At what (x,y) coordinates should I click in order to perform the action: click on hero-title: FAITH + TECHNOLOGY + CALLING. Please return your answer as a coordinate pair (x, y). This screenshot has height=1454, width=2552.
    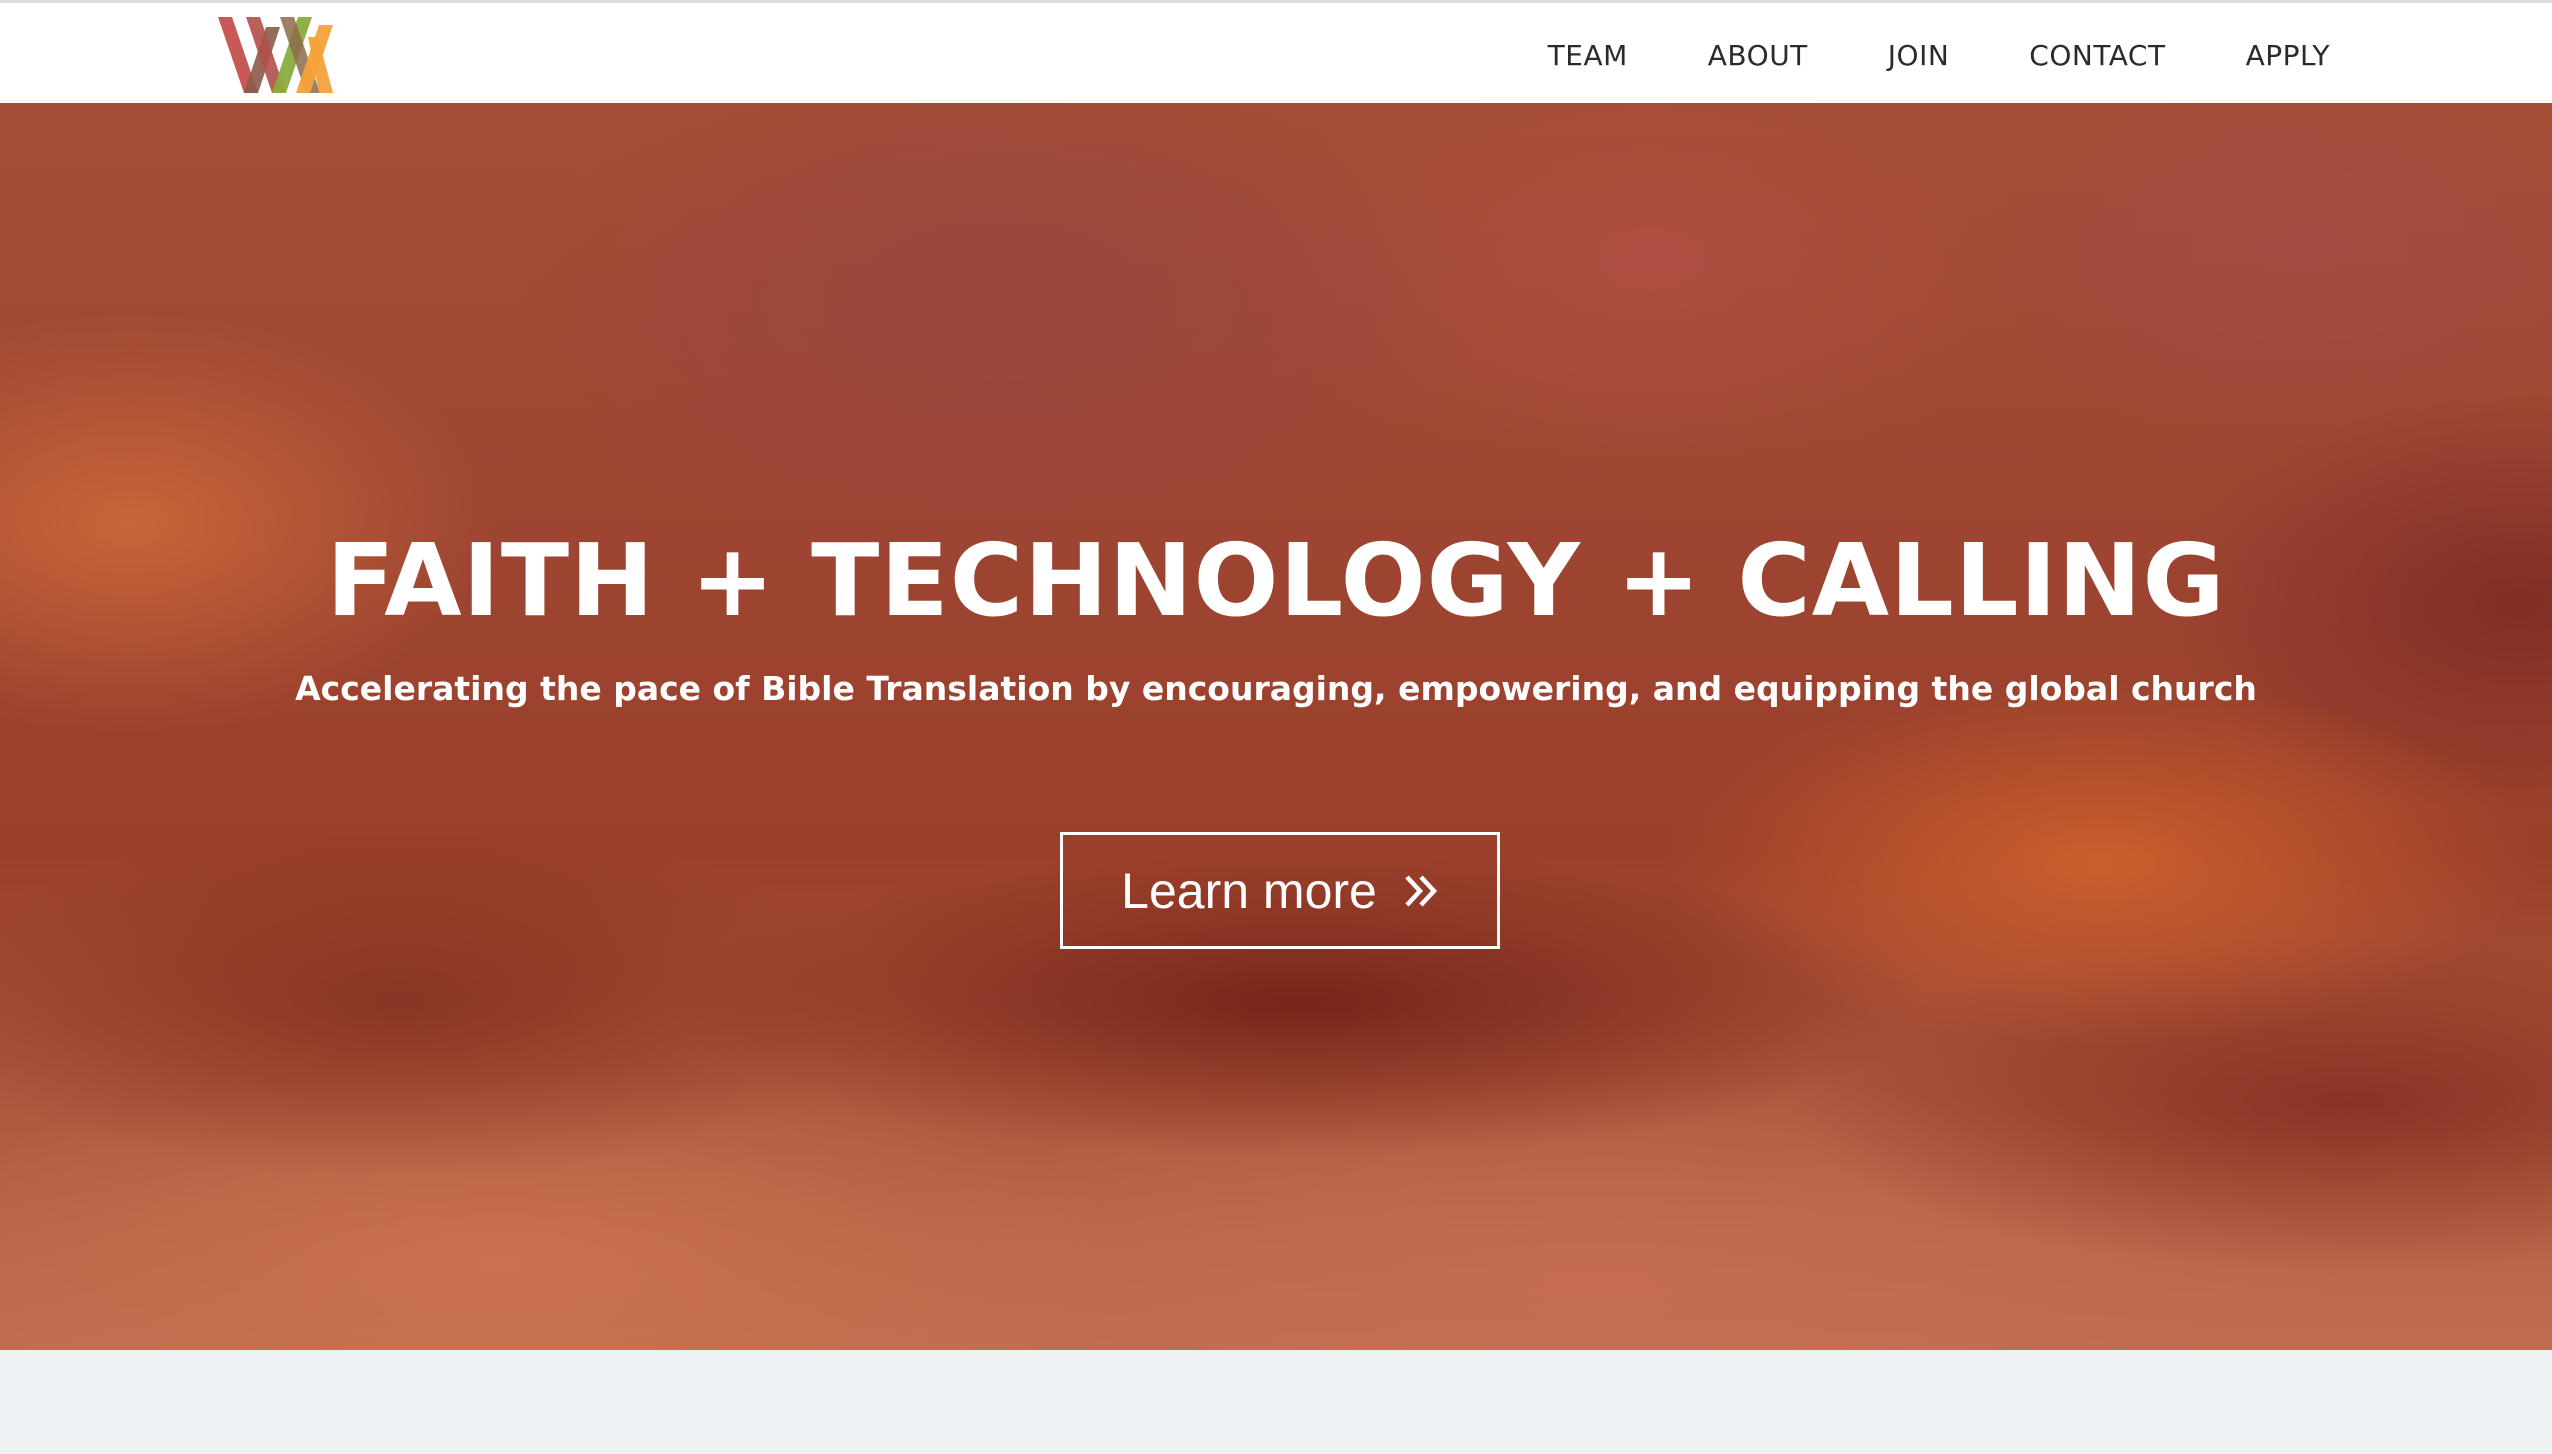
    Looking at the image, I should click on (1276, 580).